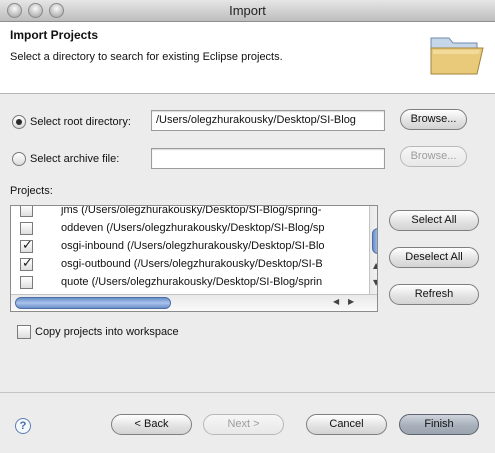  I want to click on root-directory-radio, so click(19, 122).